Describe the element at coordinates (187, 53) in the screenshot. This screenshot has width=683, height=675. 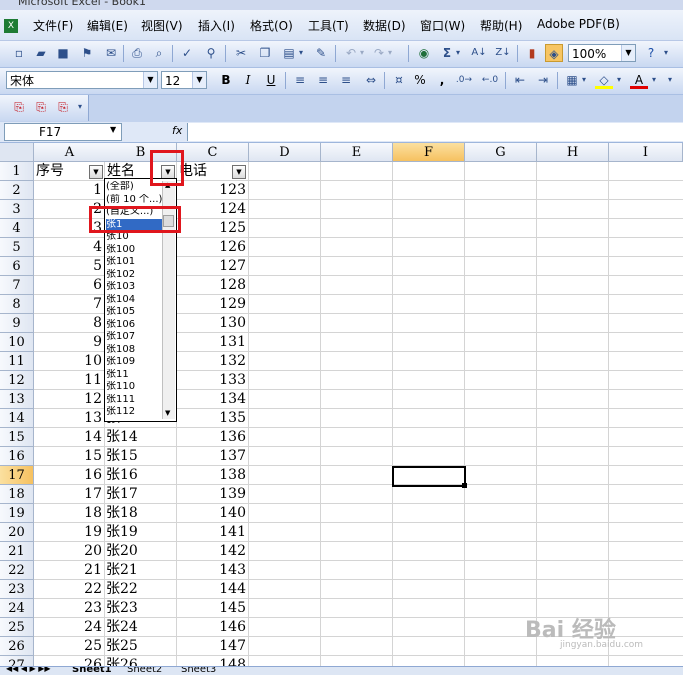
I see `spelling-icon: ✓` at that location.